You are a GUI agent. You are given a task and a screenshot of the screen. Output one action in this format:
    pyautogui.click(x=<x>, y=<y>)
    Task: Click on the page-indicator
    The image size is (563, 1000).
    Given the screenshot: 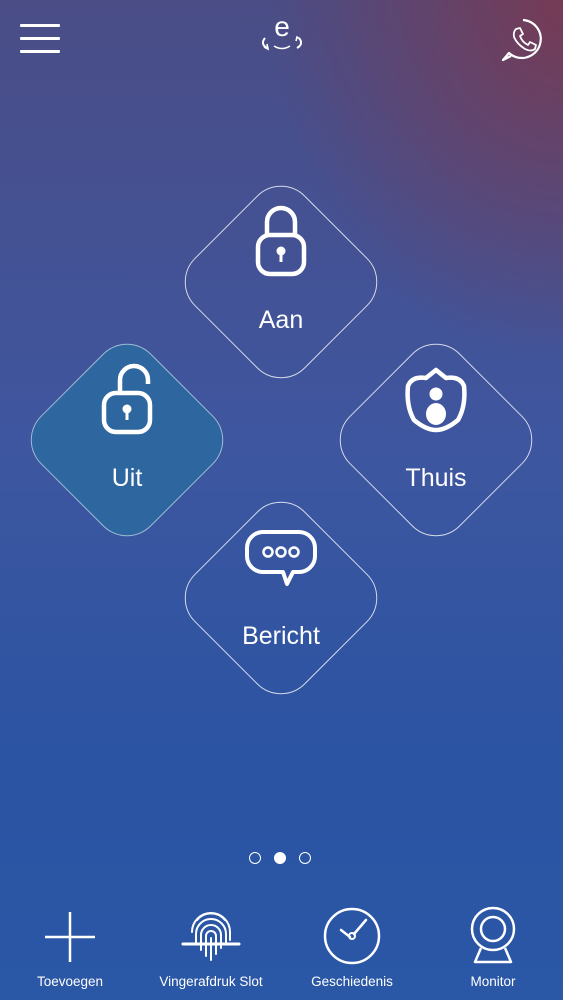 What is the action you would take?
    pyautogui.click(x=282, y=860)
    